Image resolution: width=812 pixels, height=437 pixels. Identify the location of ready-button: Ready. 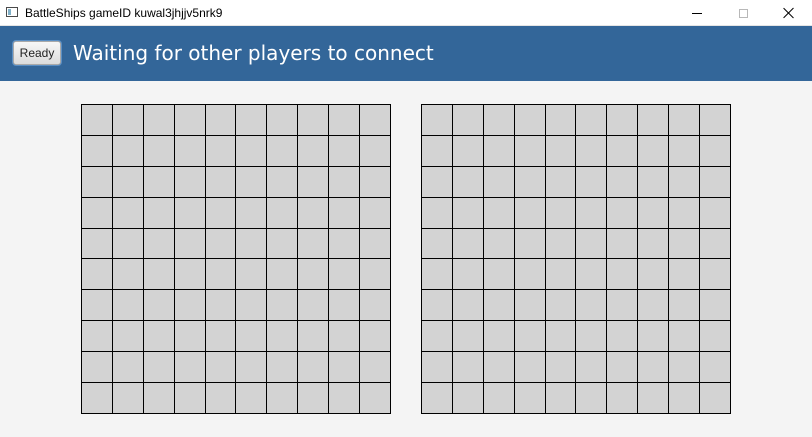
(37, 53).